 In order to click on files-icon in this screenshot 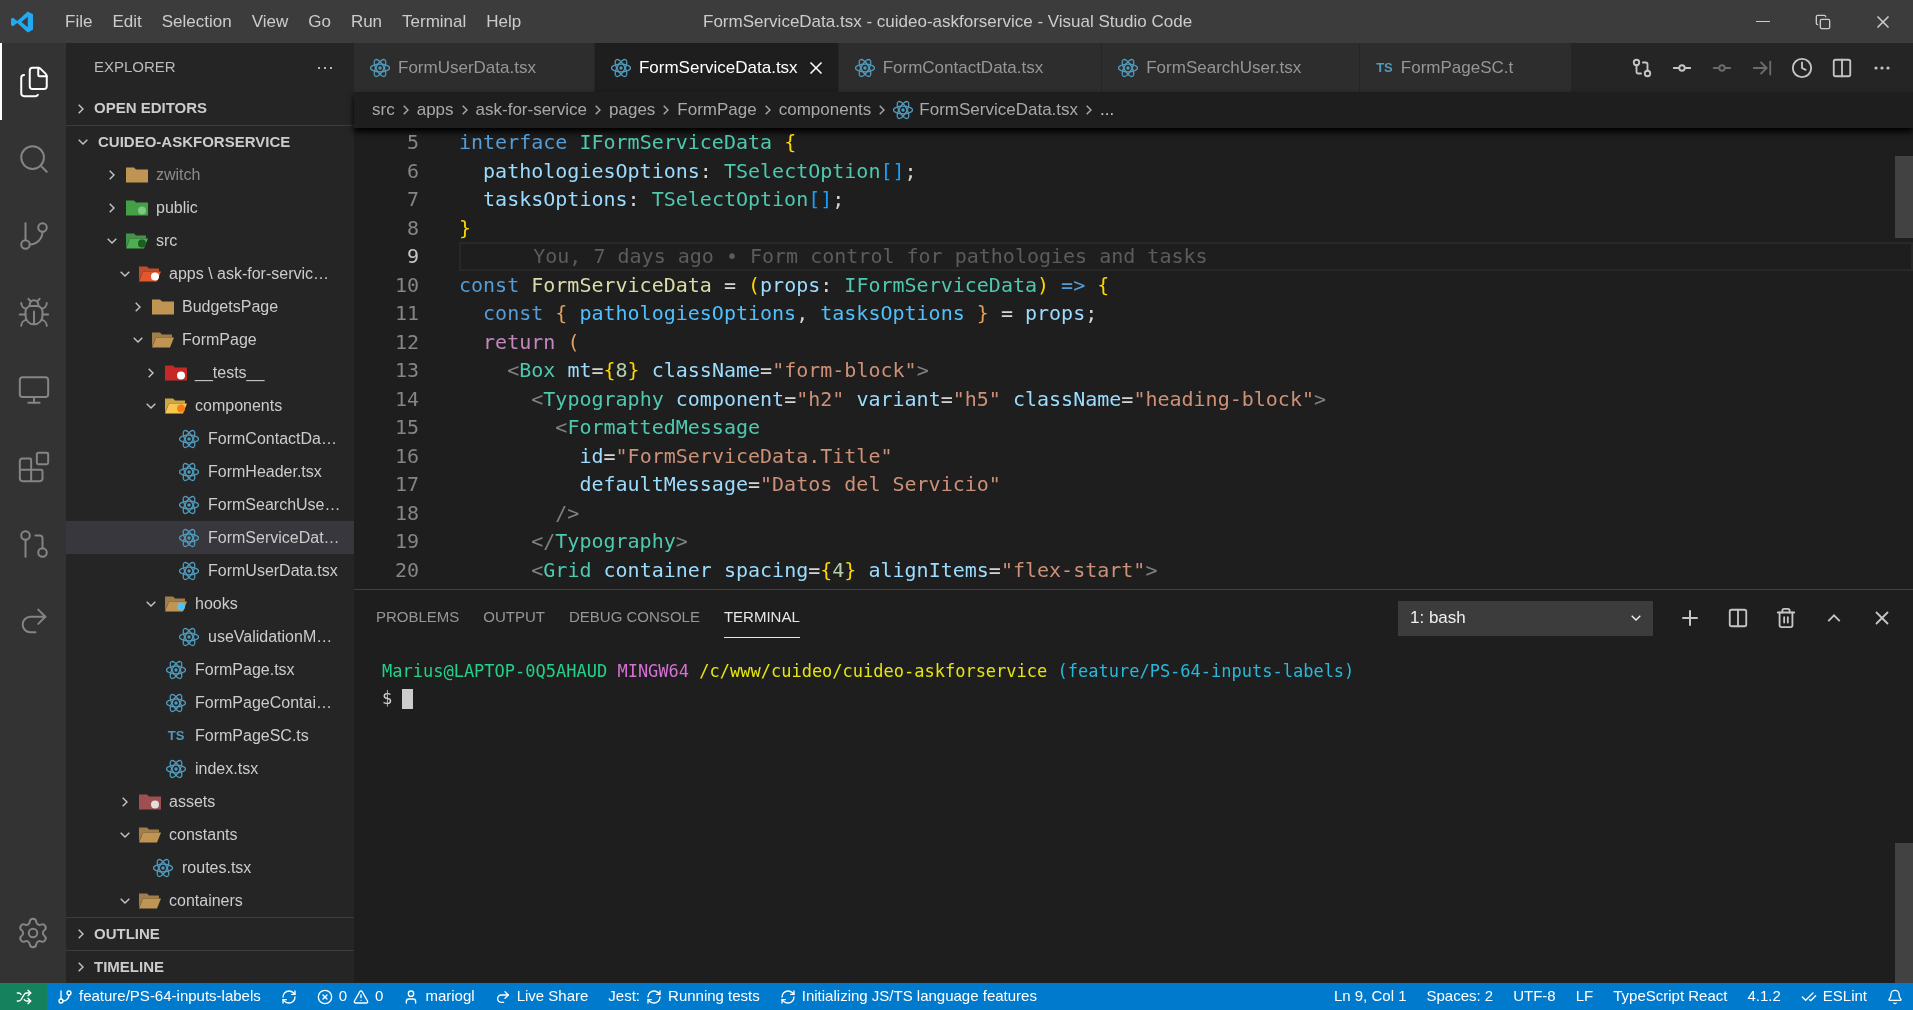, I will do `click(34, 81)`.